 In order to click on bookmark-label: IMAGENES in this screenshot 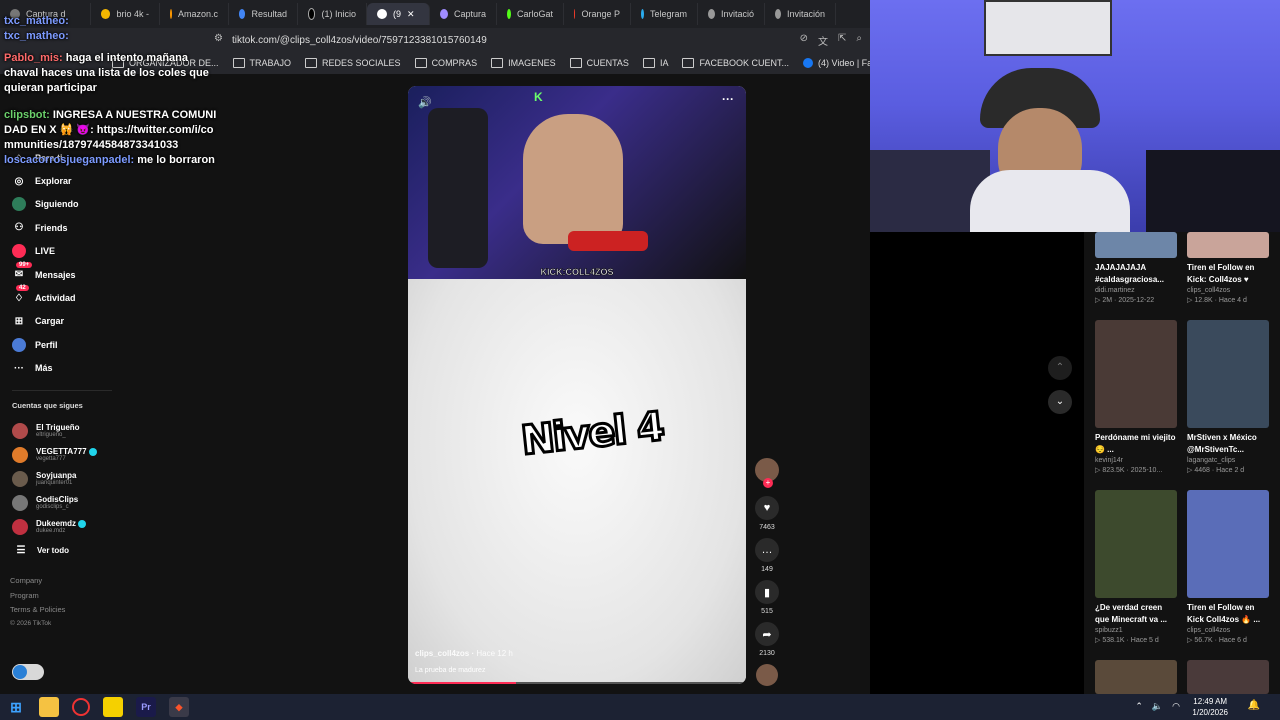, I will do `click(532, 63)`.